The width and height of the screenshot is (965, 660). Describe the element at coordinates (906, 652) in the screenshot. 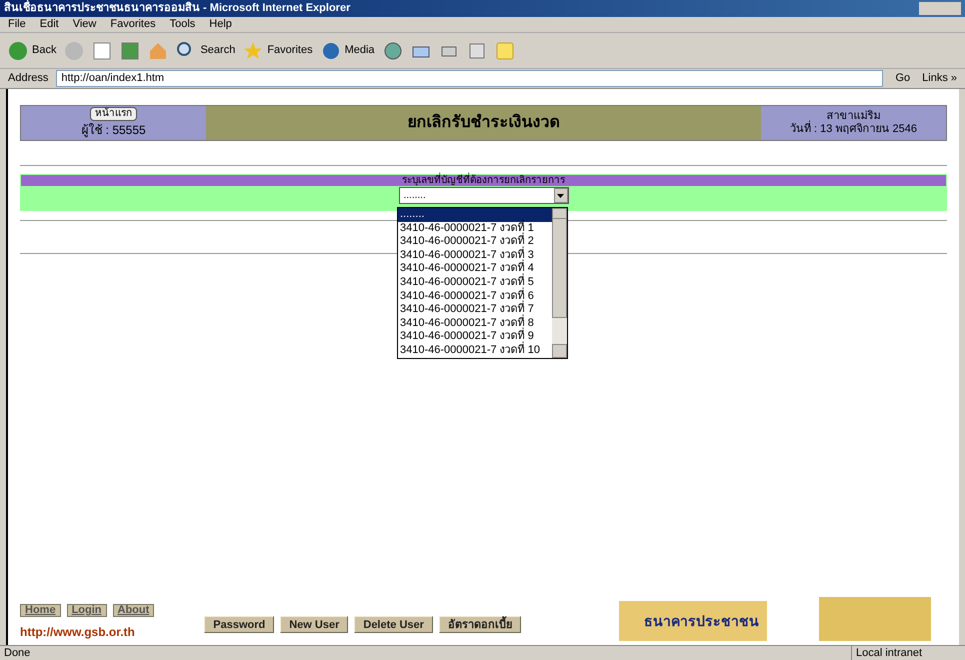

I see `zone-label: Local intranet` at that location.